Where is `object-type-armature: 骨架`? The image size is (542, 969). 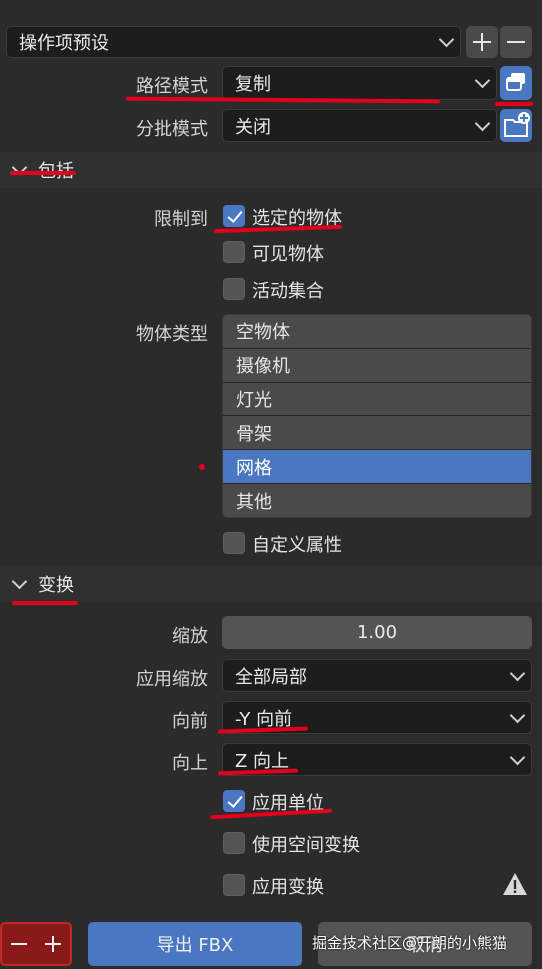
object-type-armature: 骨架 is located at coordinates (377, 433).